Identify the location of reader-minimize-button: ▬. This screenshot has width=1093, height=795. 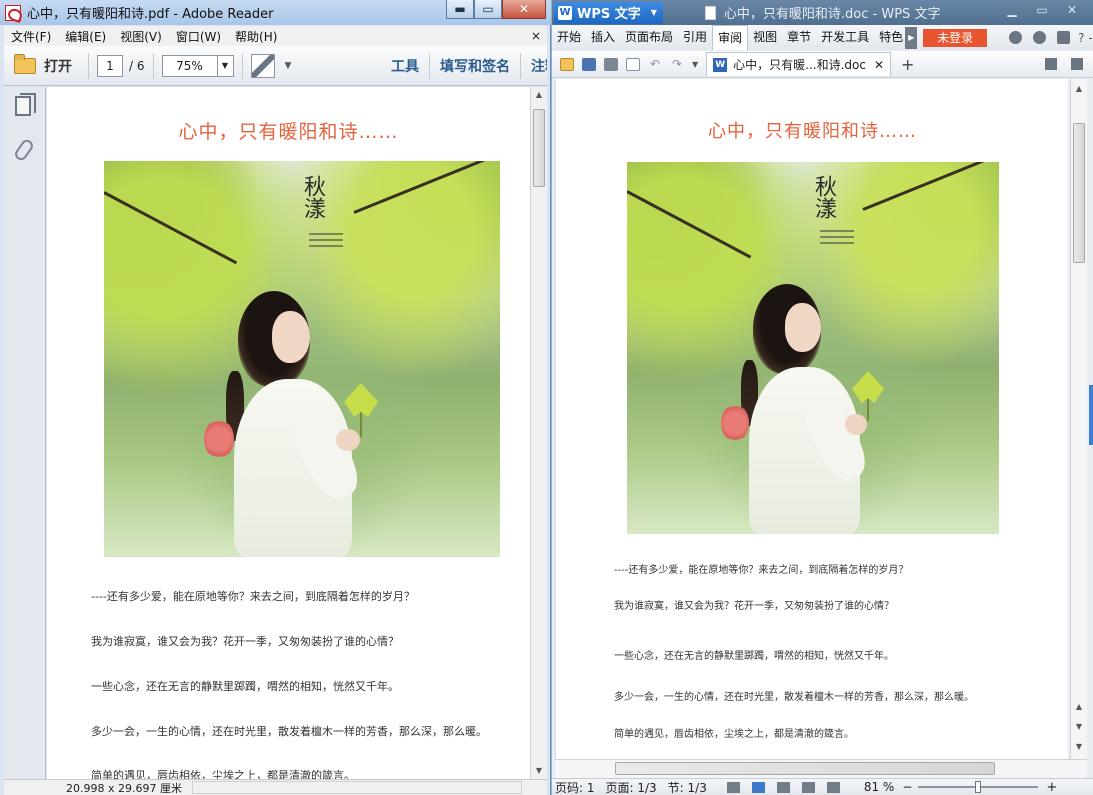
(460, 9).